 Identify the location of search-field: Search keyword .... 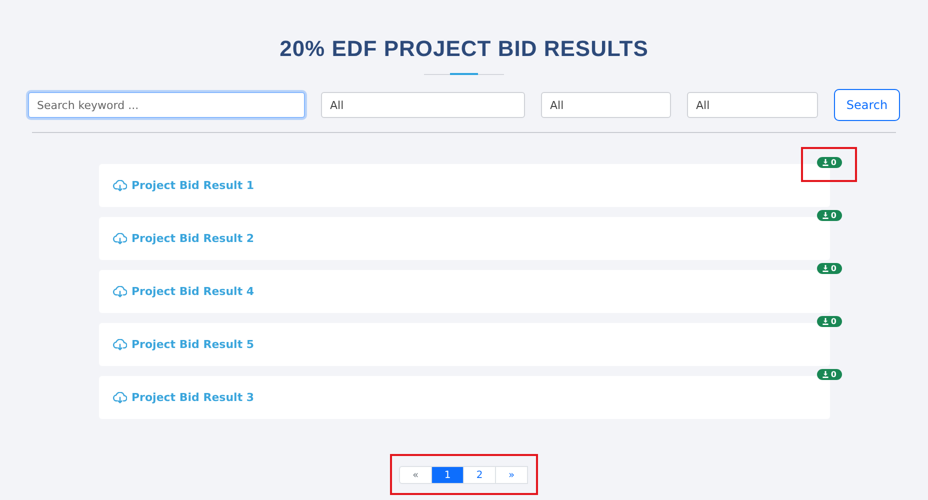
(166, 105).